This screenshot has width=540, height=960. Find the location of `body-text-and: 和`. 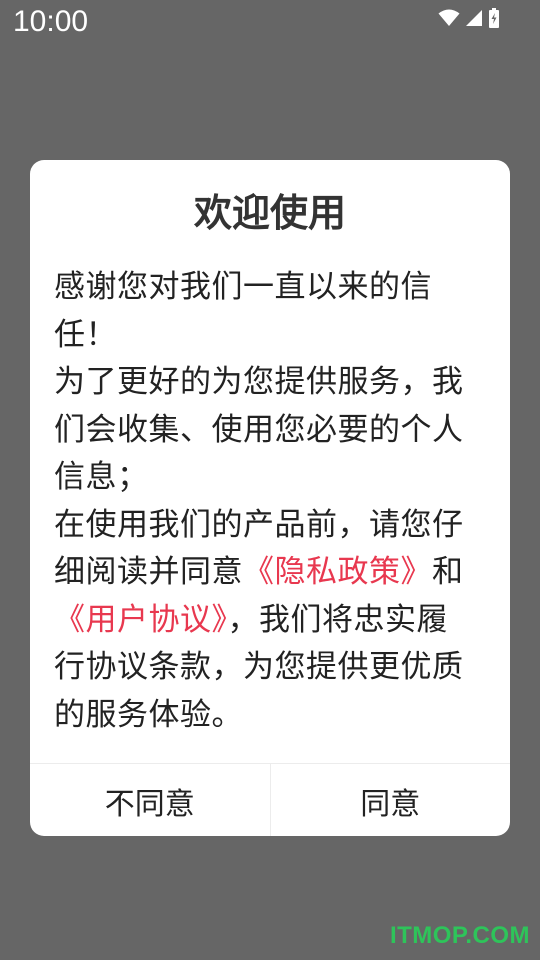

body-text-and: 和 is located at coordinates (448, 572).